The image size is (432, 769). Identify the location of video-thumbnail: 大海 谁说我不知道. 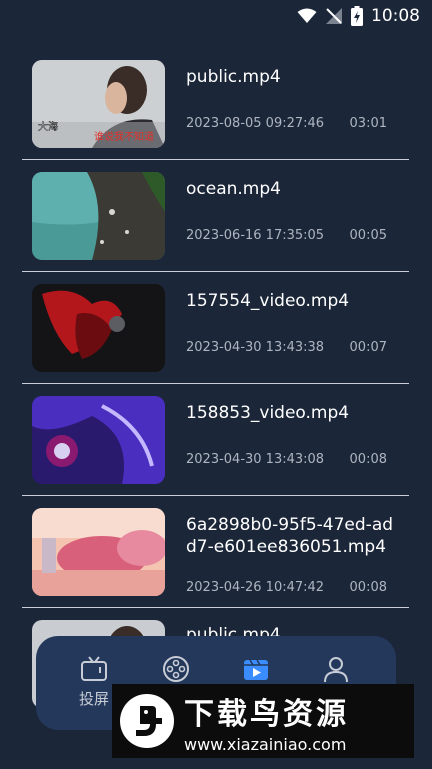
(98, 104).